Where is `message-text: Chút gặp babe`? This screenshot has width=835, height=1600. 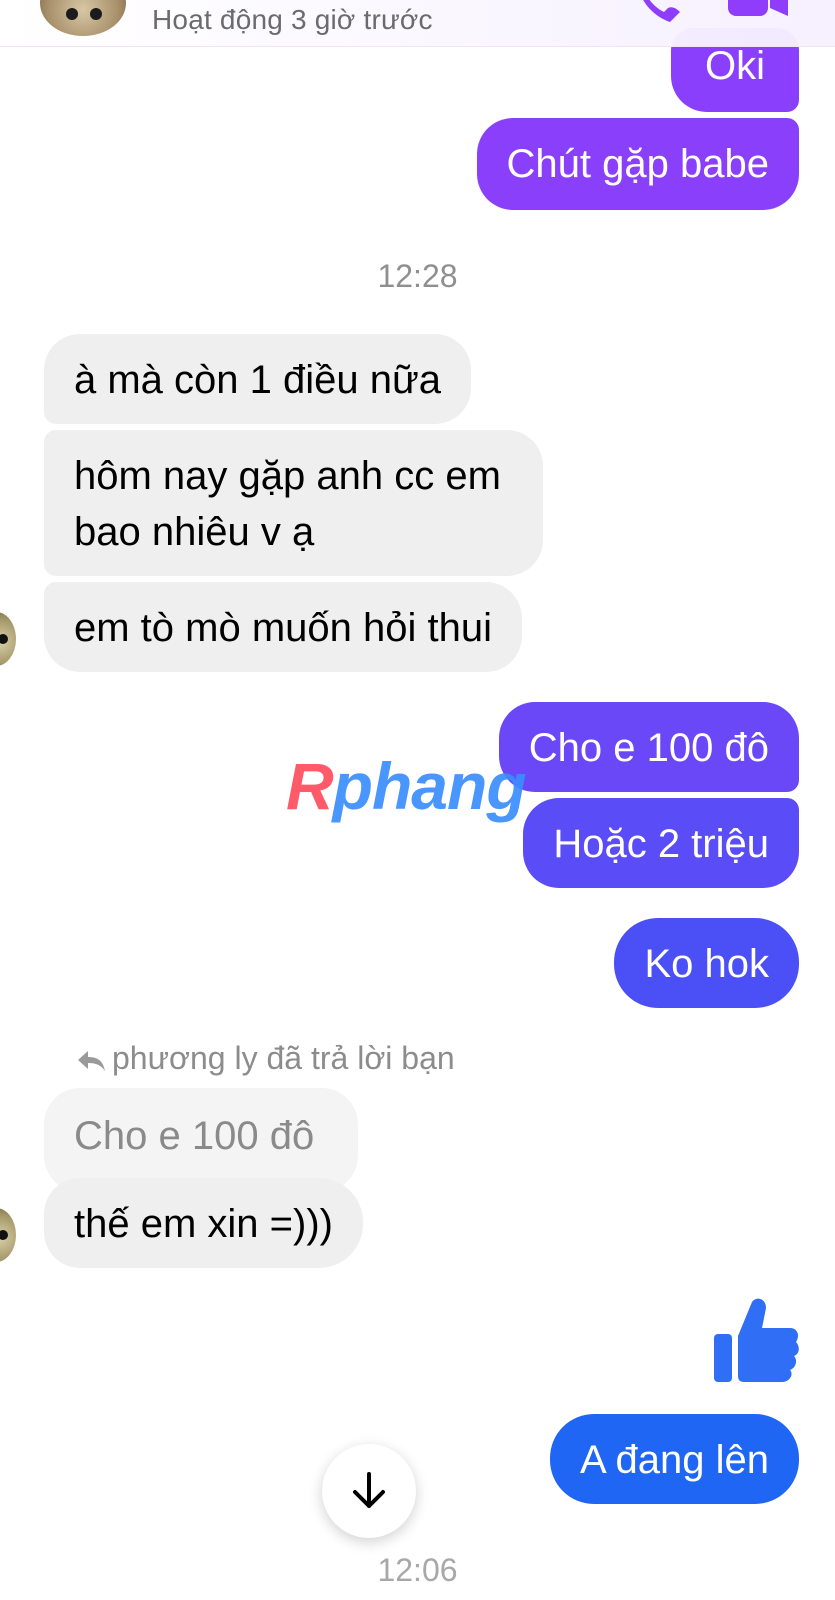
message-text: Chút gặp babe is located at coordinates (637, 164).